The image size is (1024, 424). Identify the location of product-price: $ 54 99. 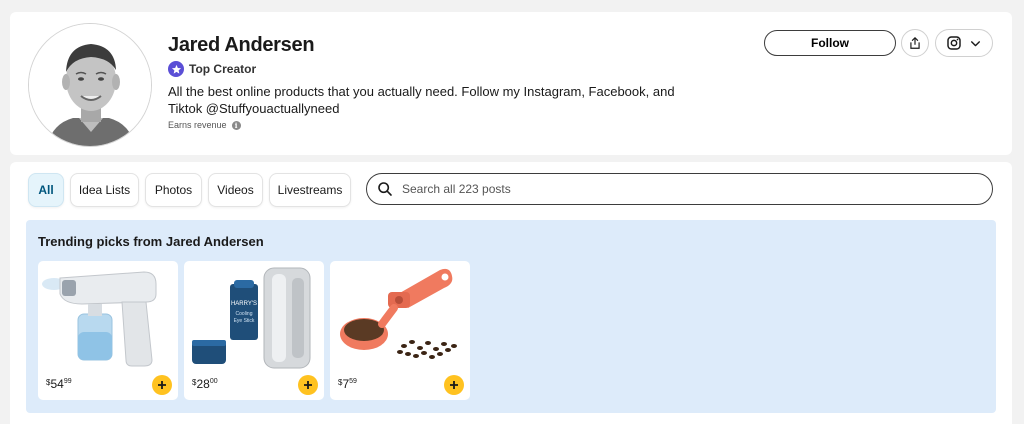
(59, 384).